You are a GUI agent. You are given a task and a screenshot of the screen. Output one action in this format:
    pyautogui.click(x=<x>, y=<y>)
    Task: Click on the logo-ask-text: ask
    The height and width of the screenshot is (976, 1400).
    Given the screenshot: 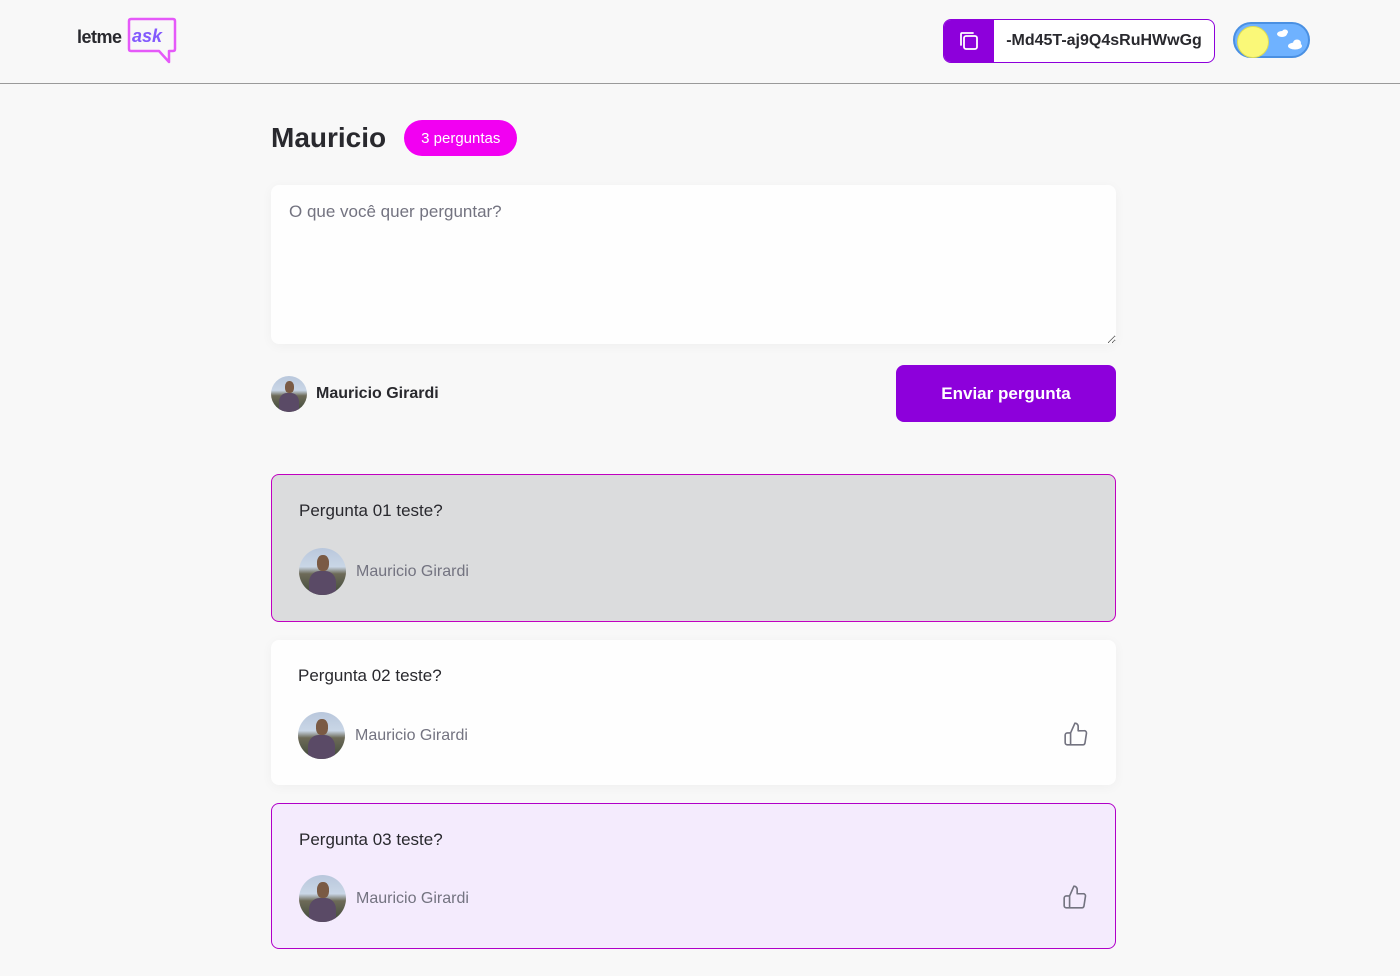 What is the action you would take?
    pyautogui.click(x=147, y=36)
    